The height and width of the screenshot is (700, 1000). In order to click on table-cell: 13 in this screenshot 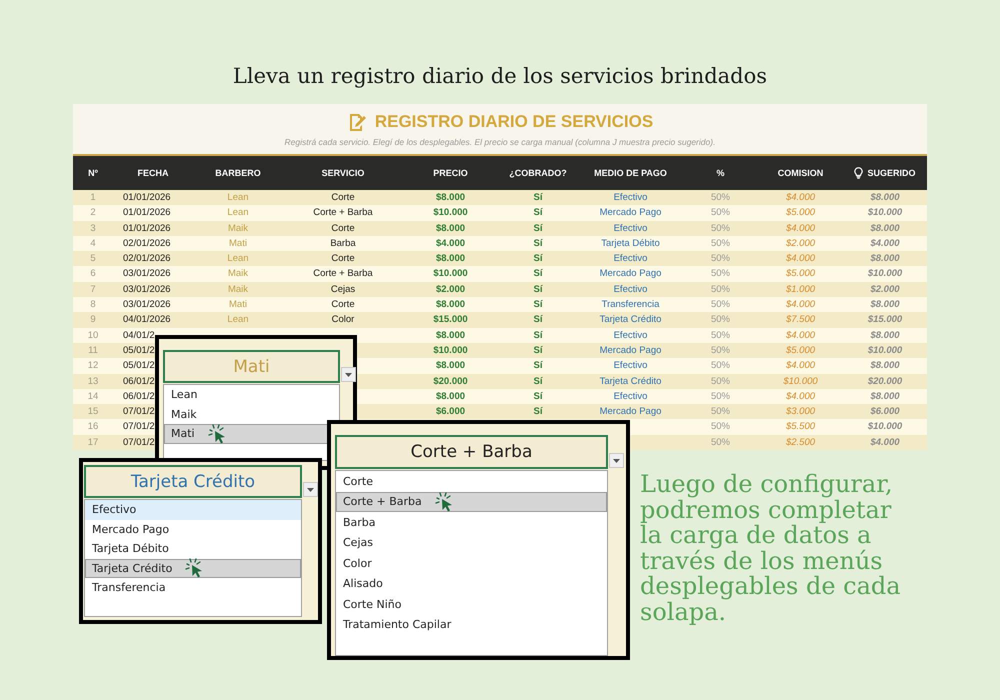, I will do `click(93, 381)`.